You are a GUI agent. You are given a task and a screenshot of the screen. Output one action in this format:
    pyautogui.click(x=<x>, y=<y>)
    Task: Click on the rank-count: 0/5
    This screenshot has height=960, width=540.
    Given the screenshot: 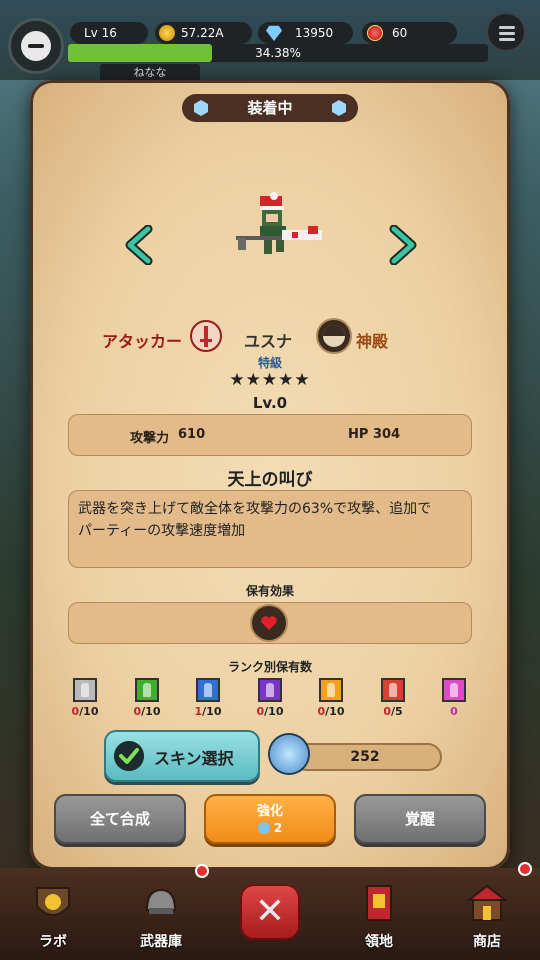 What is the action you would take?
    pyautogui.click(x=393, y=711)
    